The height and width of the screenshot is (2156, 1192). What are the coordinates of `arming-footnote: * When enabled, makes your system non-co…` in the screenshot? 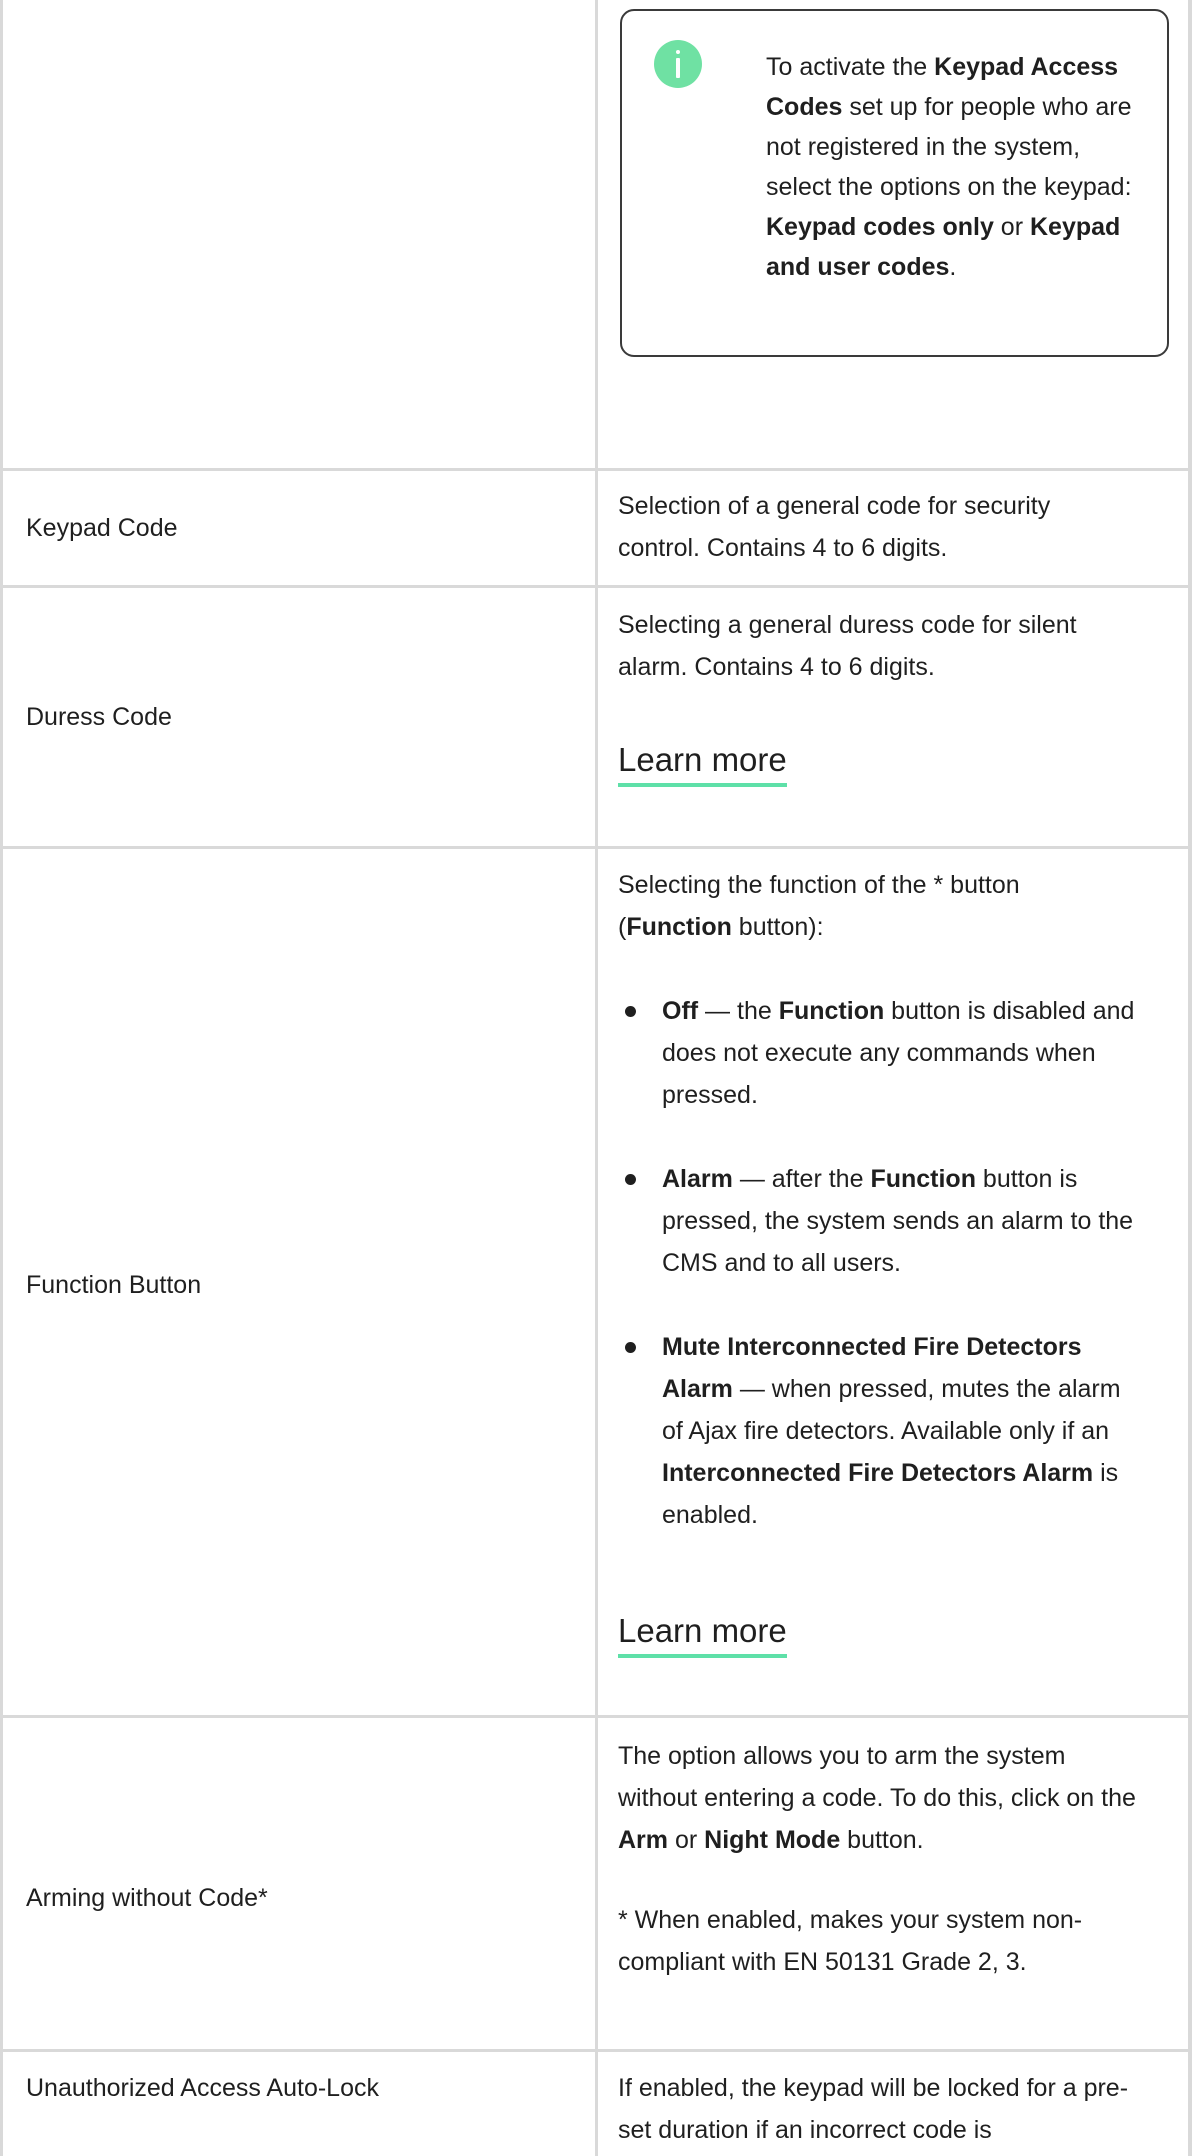 It's located at (850, 1941).